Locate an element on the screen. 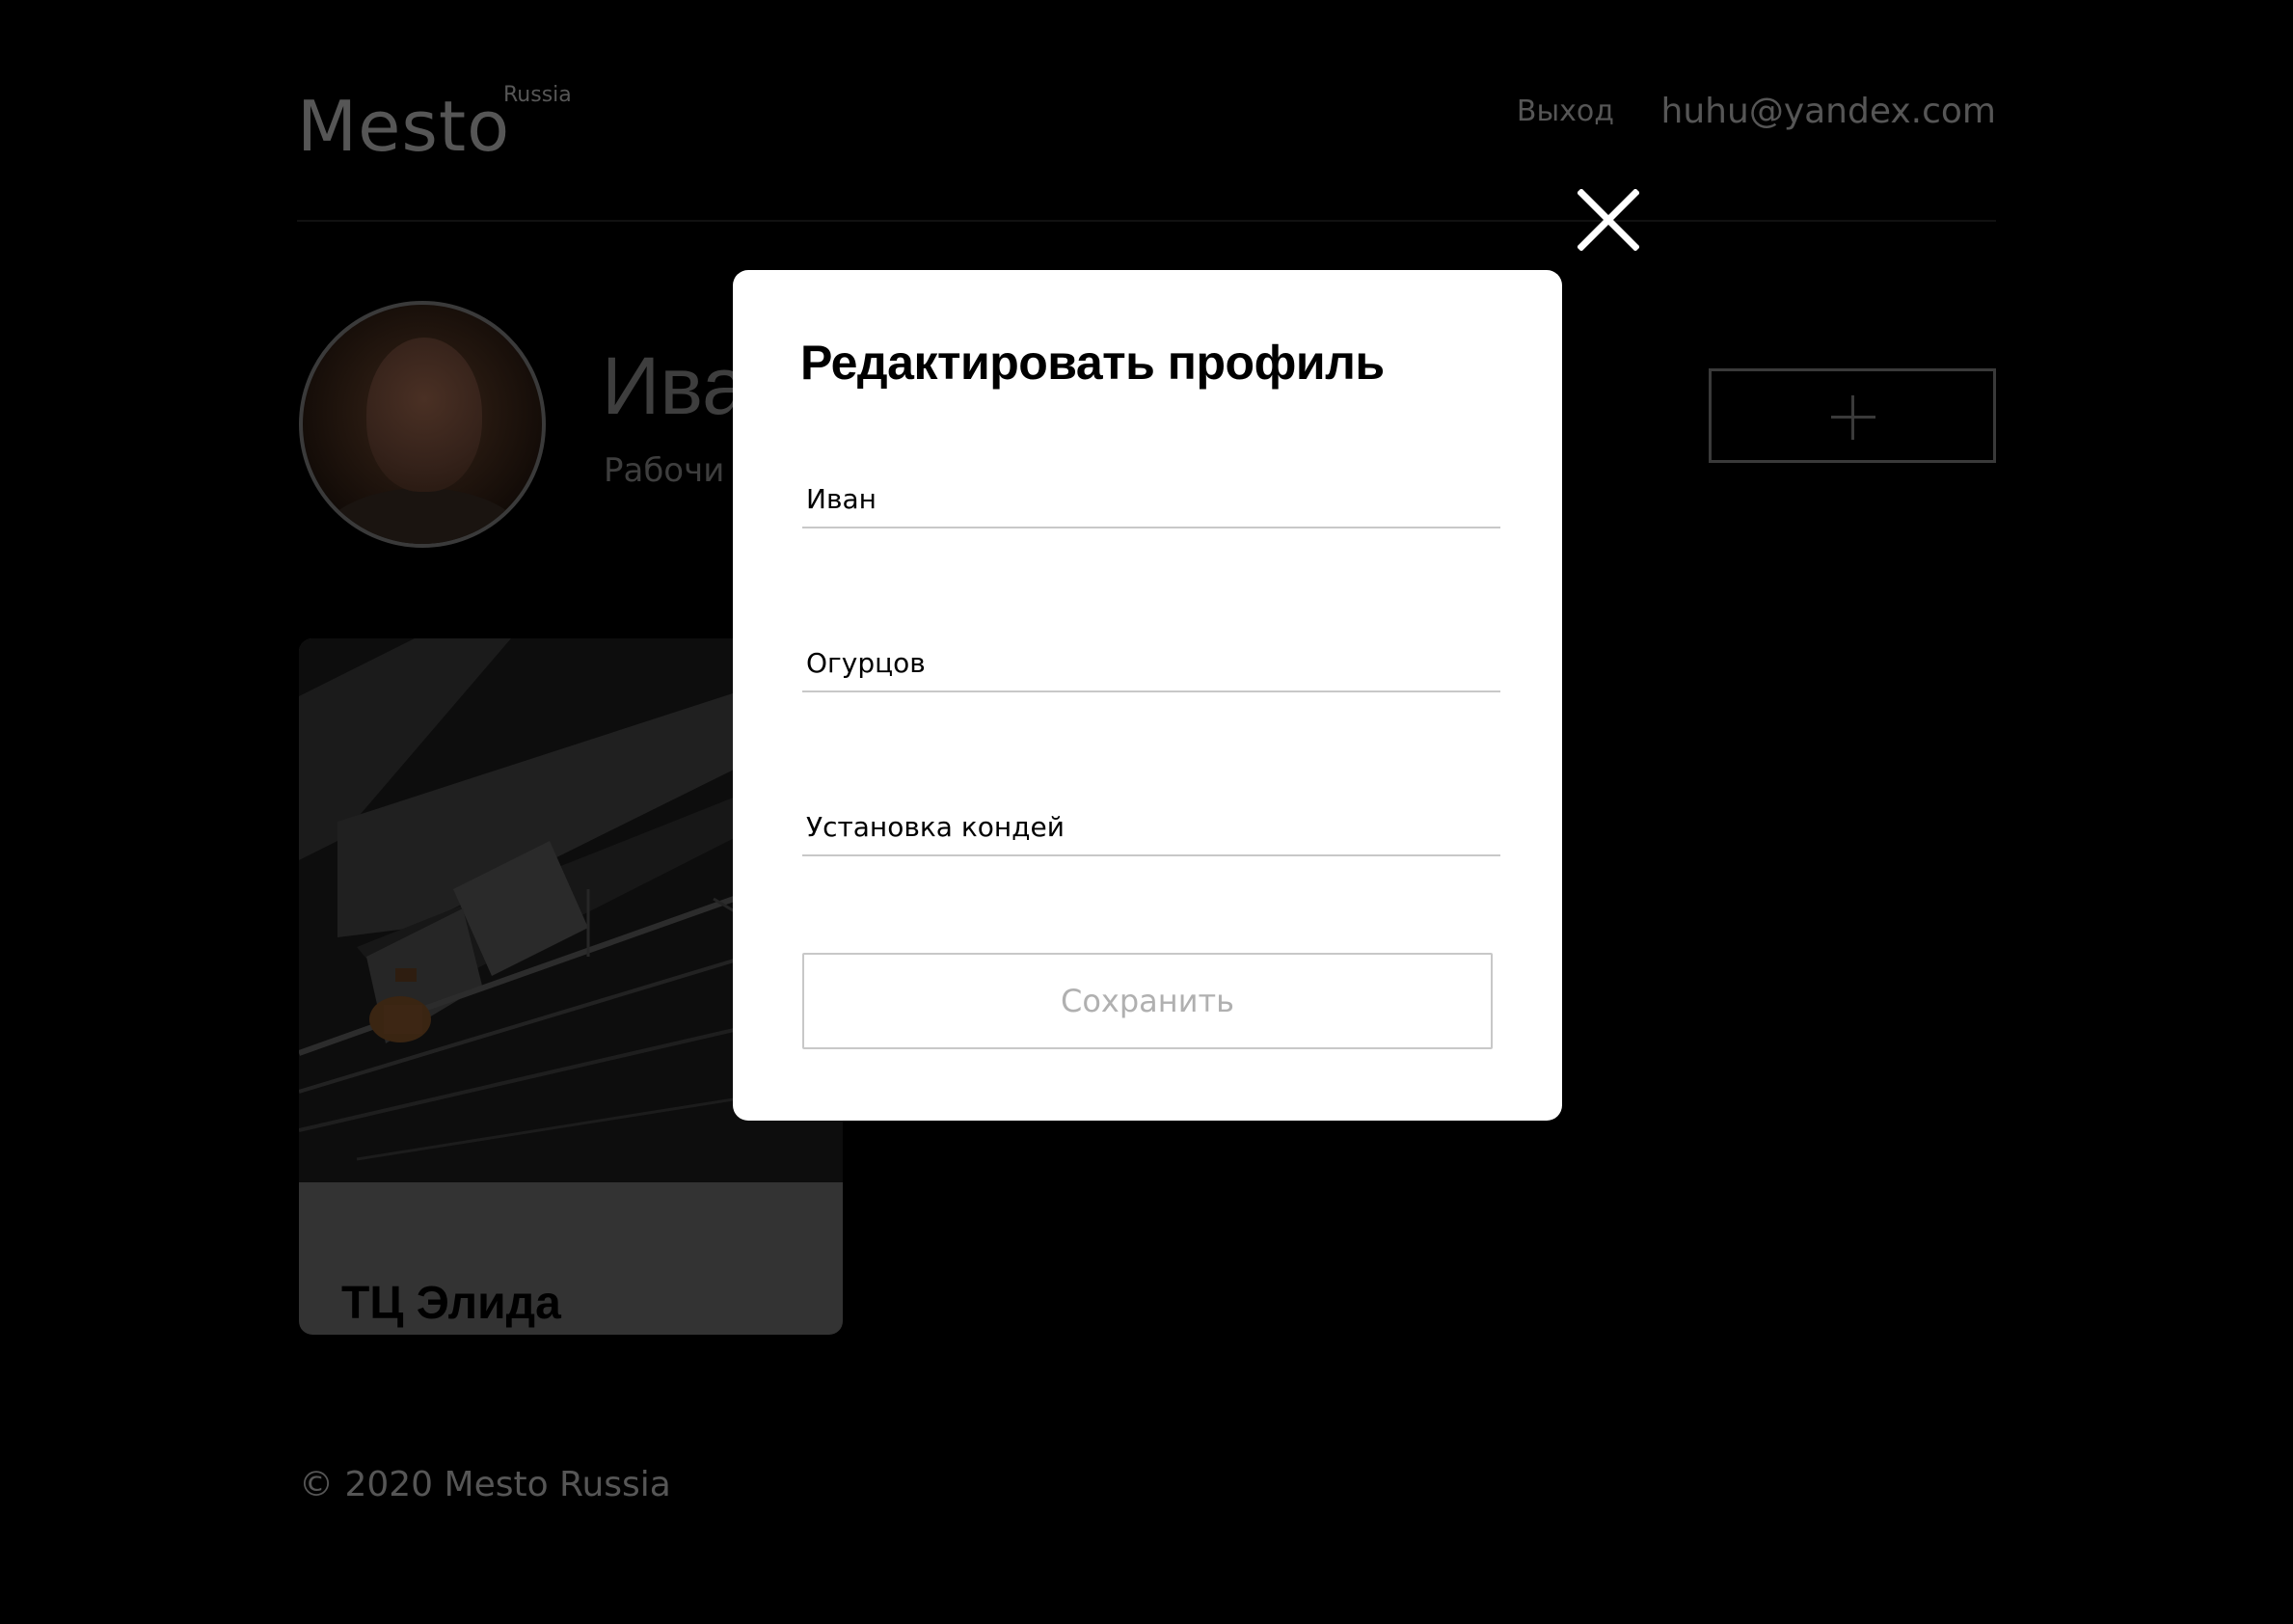 The width and height of the screenshot is (2293, 1624). header: Mesto Russia Выход huhu@yandex.com is located at coordinates (1146, 111).